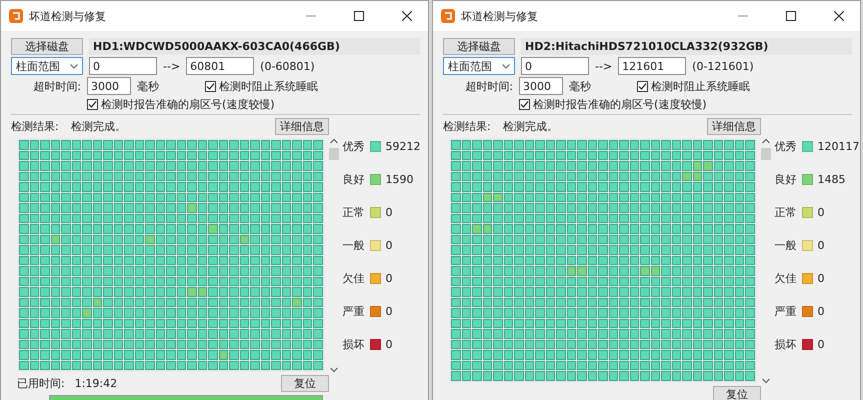  Describe the element at coordinates (220, 66) in the screenshot. I see `range-end-field: 60801` at that location.